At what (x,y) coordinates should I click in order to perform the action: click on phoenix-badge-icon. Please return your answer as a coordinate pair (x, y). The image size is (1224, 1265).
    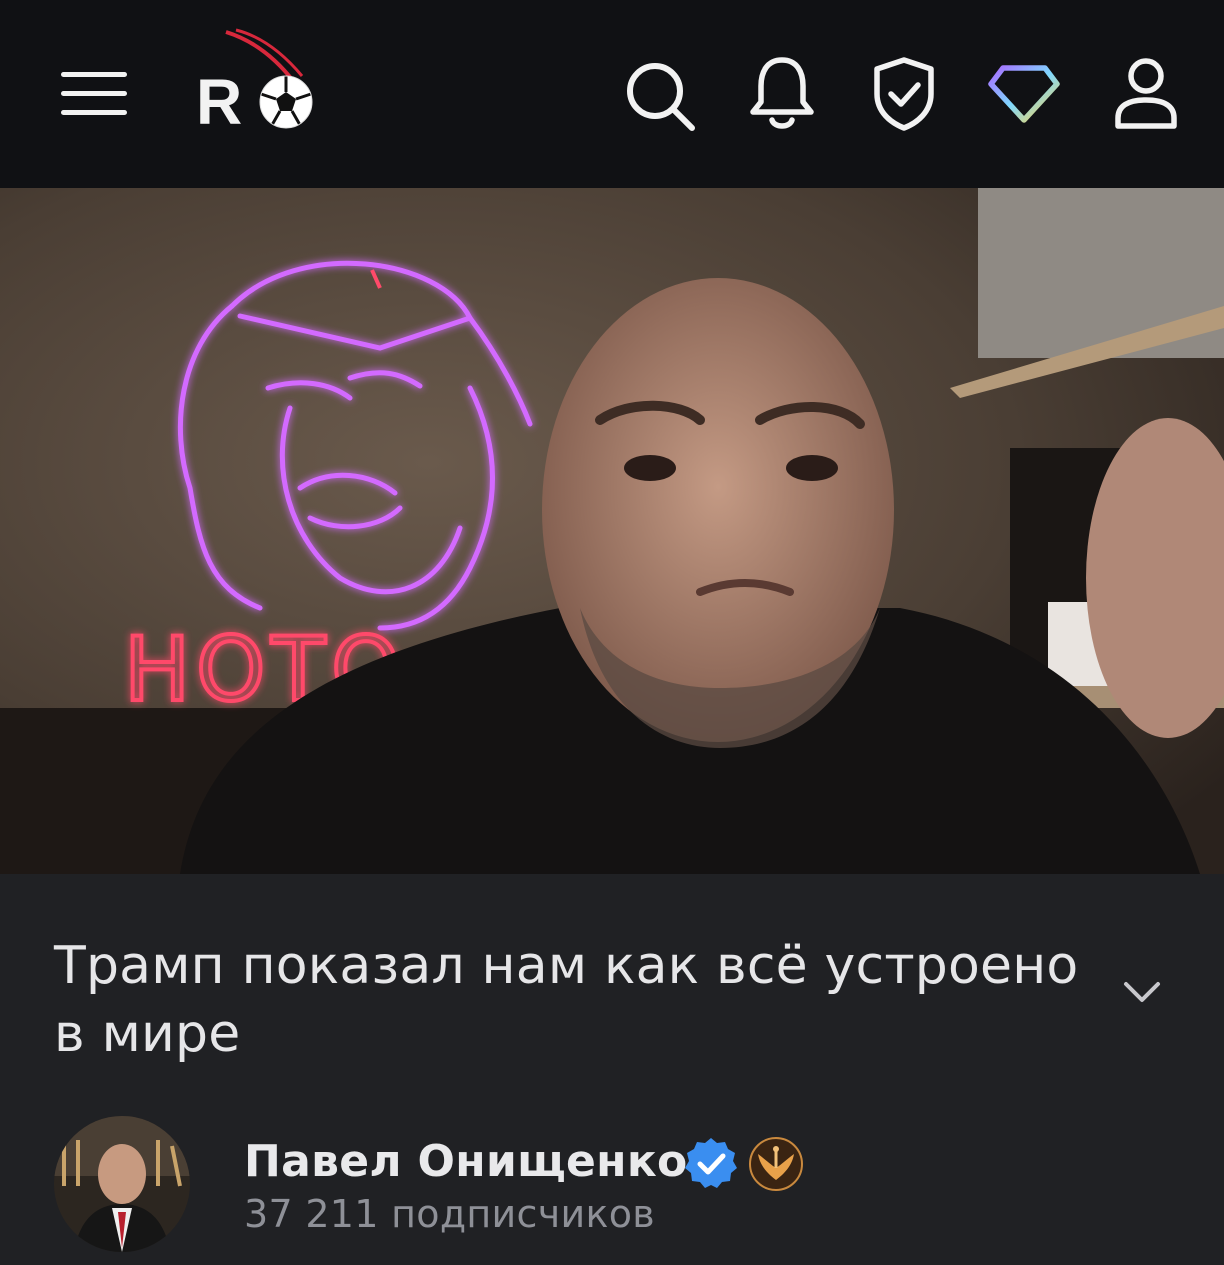
    Looking at the image, I should click on (776, 1164).